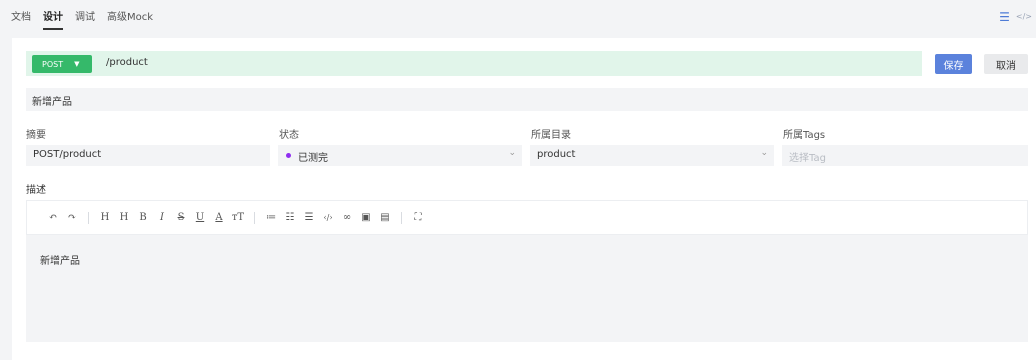 Image resolution: width=1036 pixels, height=360 pixels. Describe the element at coordinates (143, 217) in the screenshot. I see `bold-icon: B` at that location.